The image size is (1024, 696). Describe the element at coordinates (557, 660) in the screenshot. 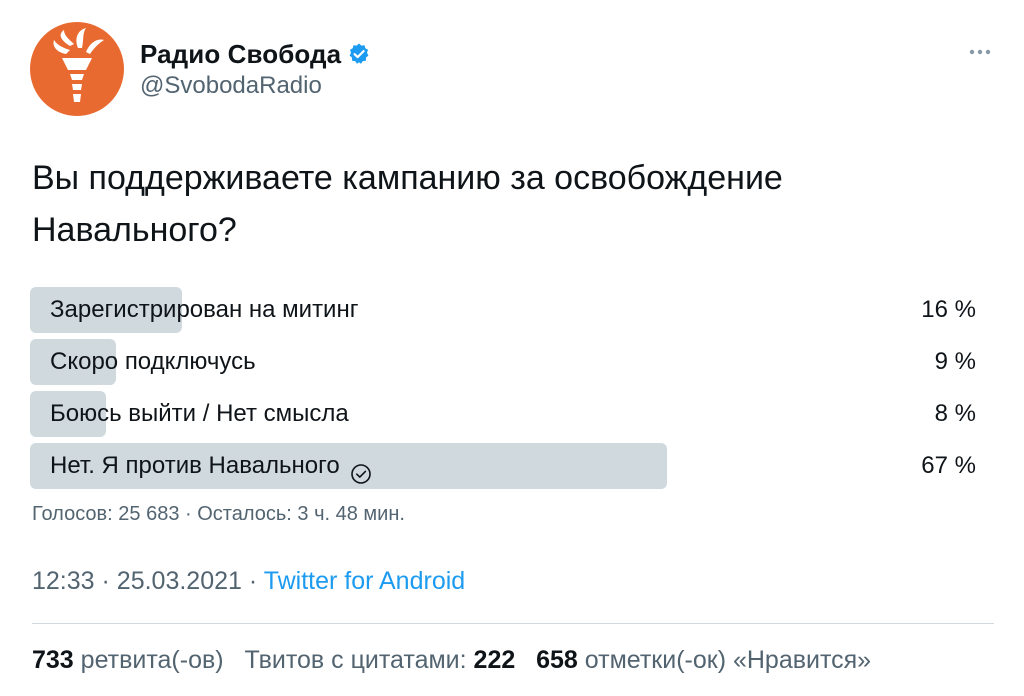

I see `likes-count: 658` at that location.